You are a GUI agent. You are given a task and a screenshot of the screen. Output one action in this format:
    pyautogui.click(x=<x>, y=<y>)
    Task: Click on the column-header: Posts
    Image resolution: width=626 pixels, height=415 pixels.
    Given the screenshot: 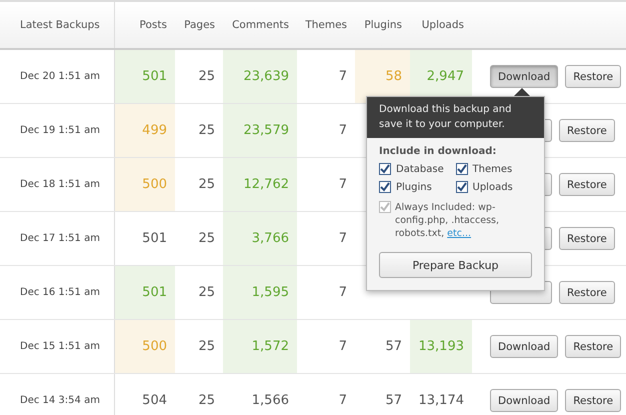 What is the action you would take?
    pyautogui.click(x=153, y=25)
    